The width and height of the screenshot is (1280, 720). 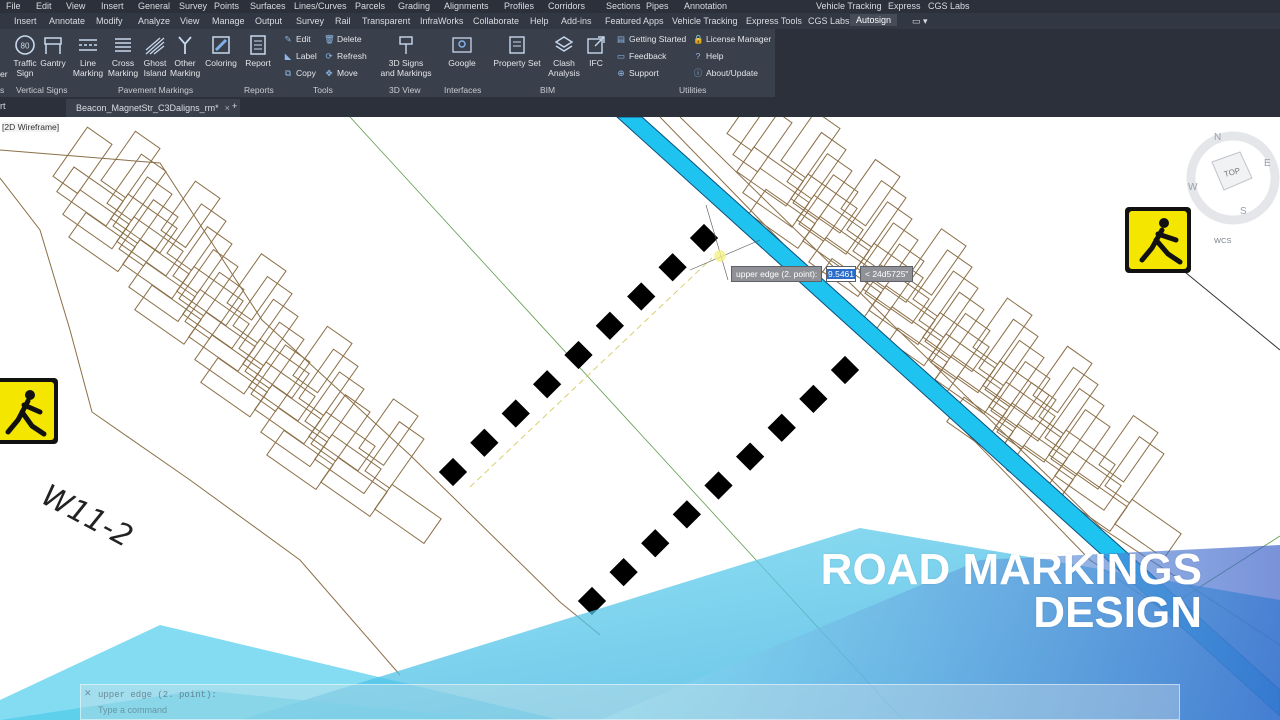 What do you see at coordinates (651, 39) in the screenshot?
I see `getting-started-button: ▤ Getting Started` at bounding box center [651, 39].